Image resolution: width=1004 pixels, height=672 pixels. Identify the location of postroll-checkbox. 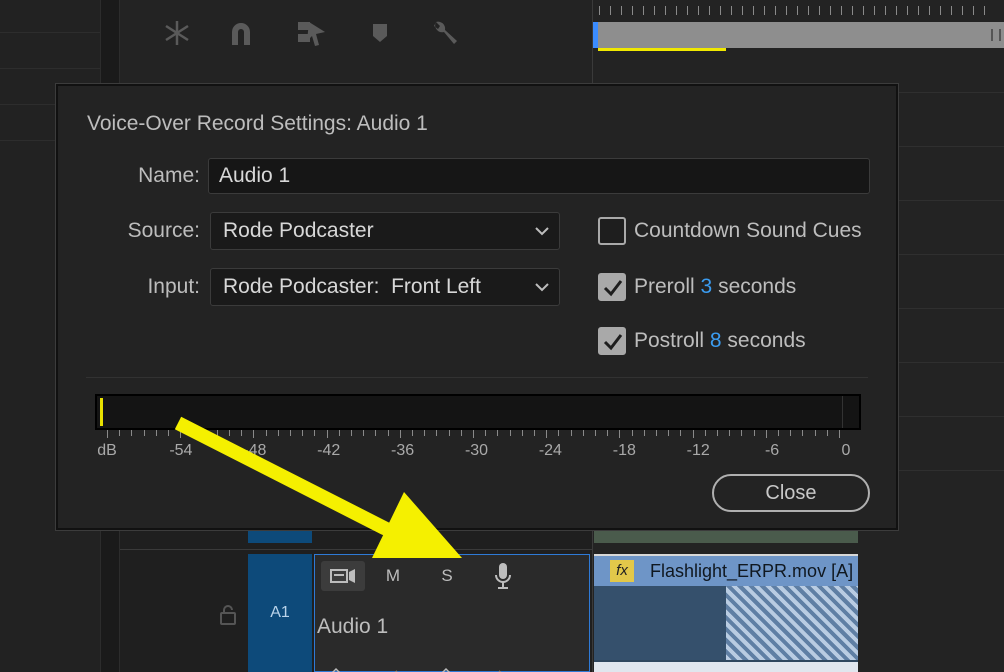
(612, 341).